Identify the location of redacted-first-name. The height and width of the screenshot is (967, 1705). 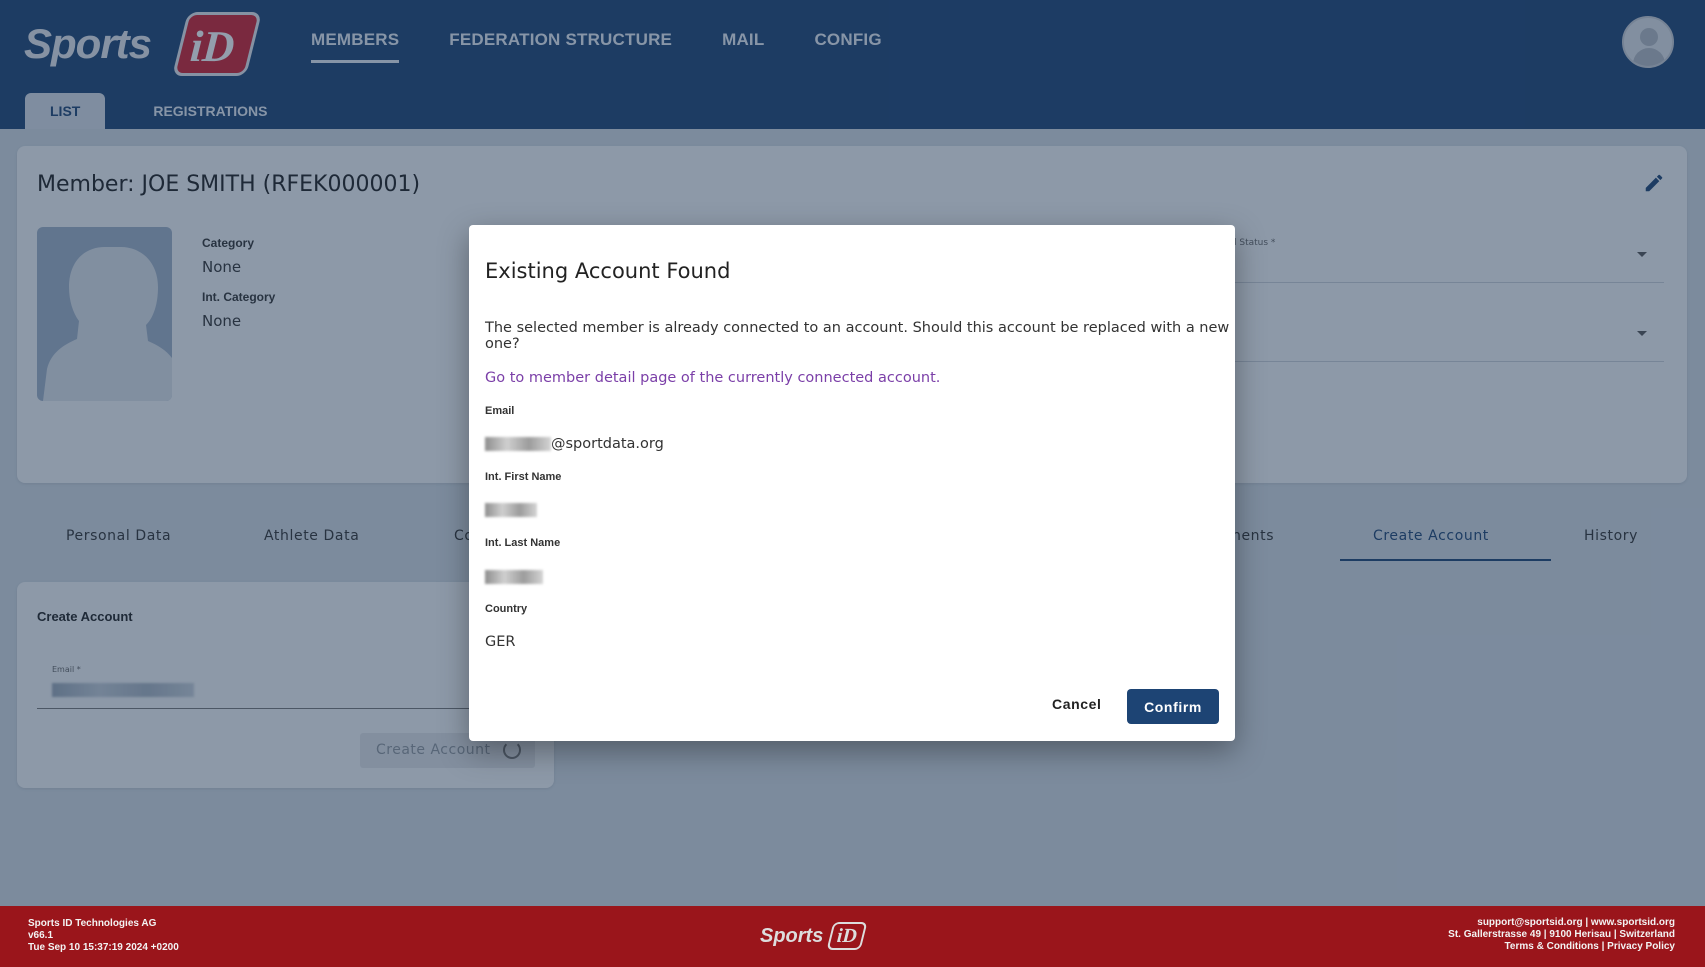
(511, 510).